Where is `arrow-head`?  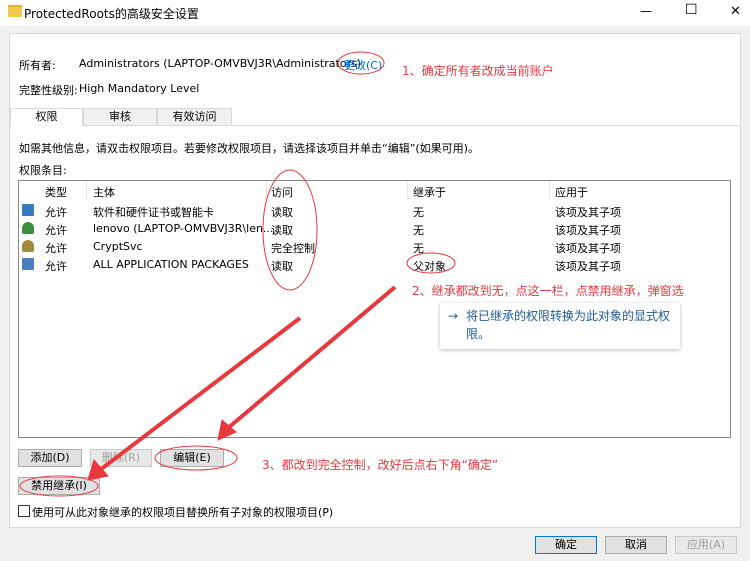
arrow-head is located at coordinates (98, 469).